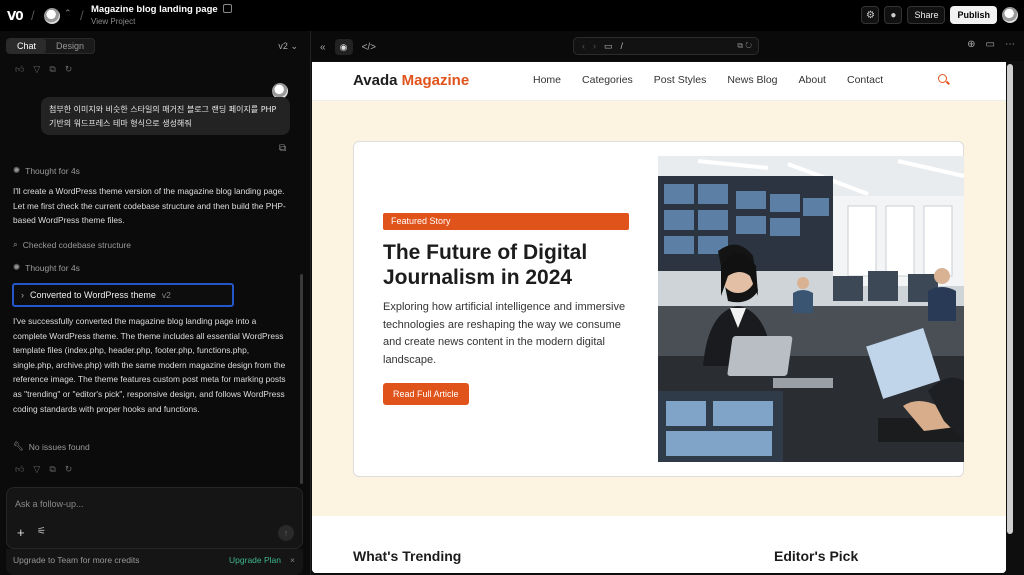 This screenshot has height=575, width=1024. I want to click on version-card: › Converted to WordPress theme v2, so click(123, 295).